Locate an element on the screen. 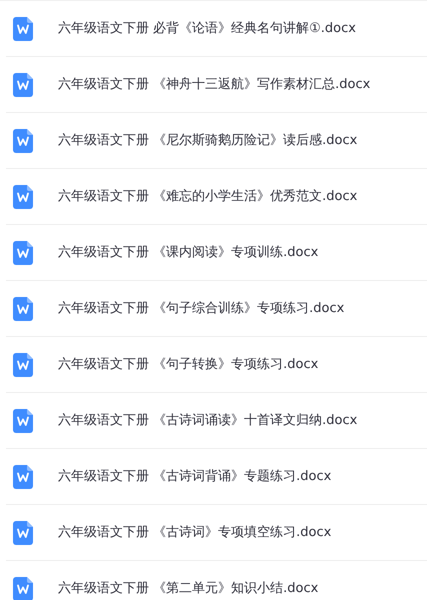  file-name: 六年级语文下册 《古诗词背诵》专题练习.docx is located at coordinates (195, 477).